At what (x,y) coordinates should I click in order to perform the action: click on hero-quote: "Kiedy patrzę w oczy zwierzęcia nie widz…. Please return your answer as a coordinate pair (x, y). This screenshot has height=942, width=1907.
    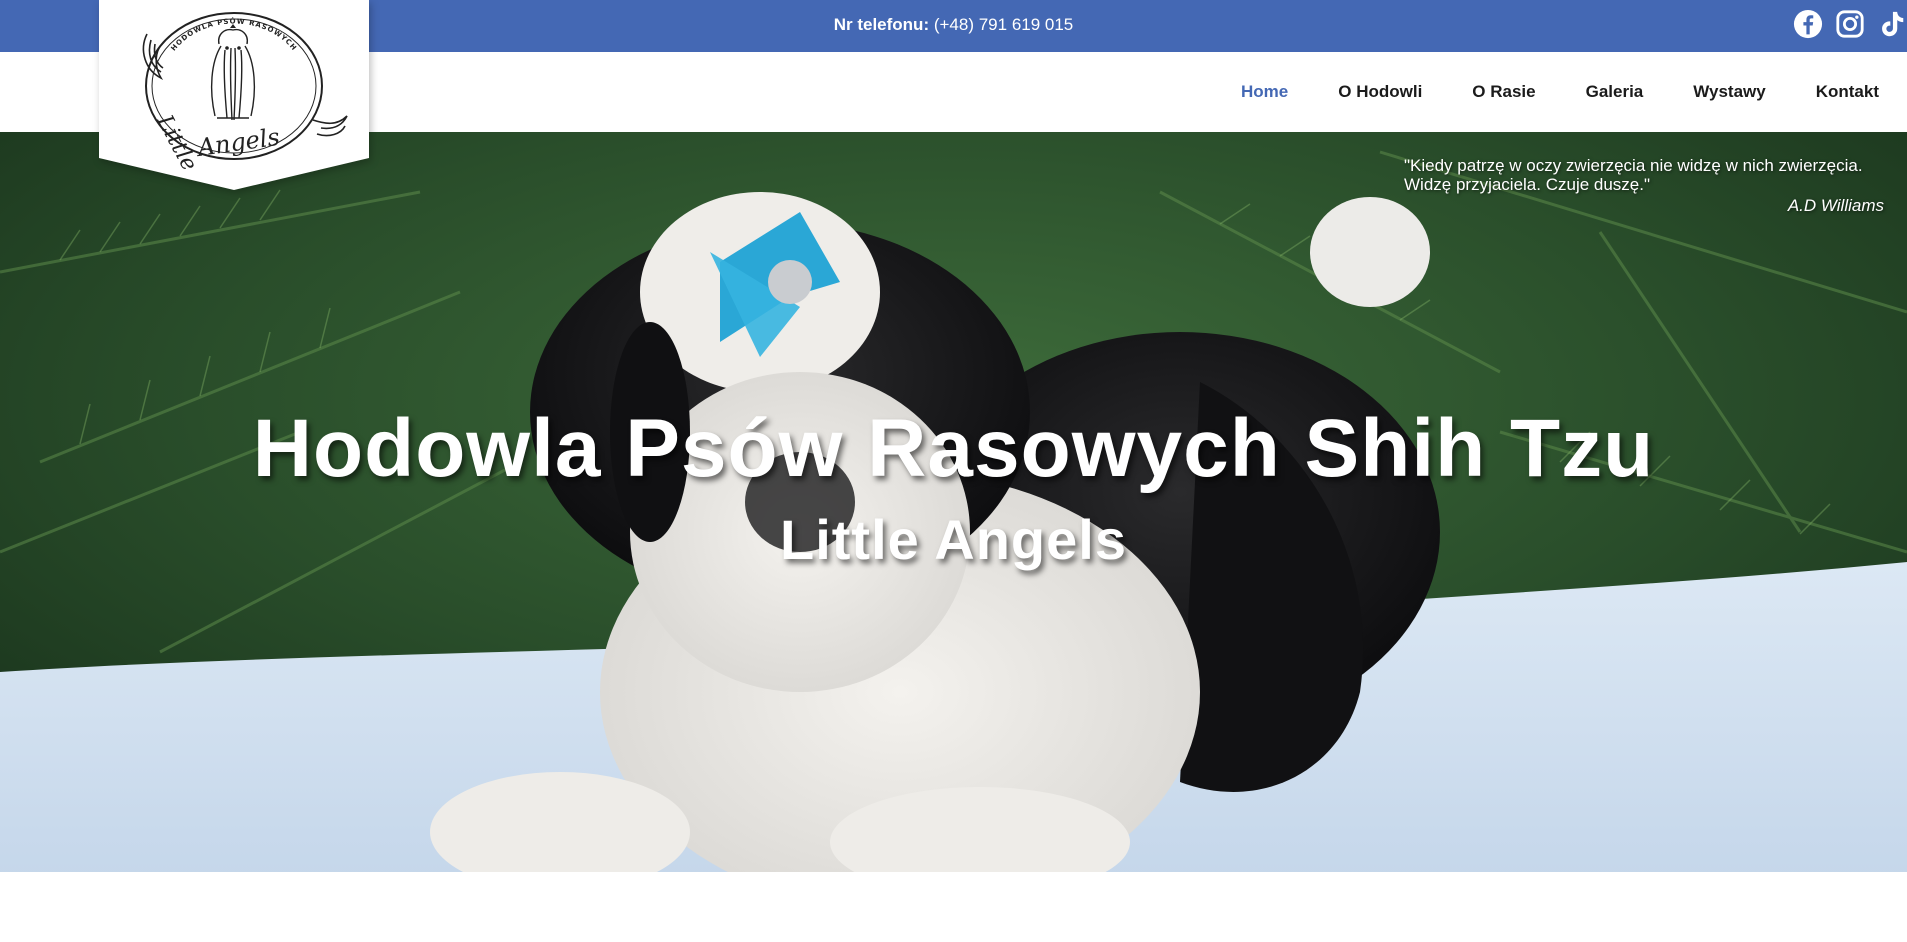
    Looking at the image, I should click on (1644, 185).